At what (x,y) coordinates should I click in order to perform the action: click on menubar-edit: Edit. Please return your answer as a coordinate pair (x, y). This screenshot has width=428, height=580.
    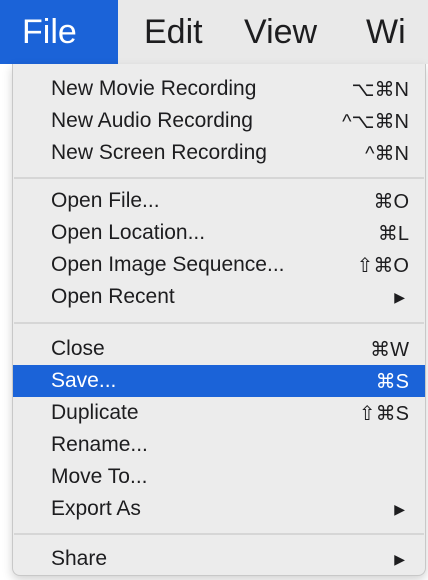
    Looking at the image, I should click on (179, 32).